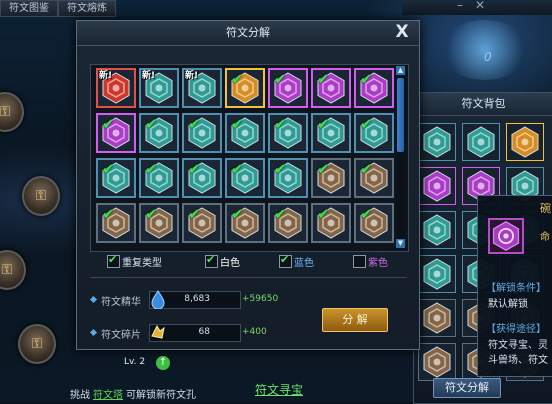 The width and height of the screenshot is (552, 404). Describe the element at coordinates (29, 8) in the screenshot. I see `tab-rune-codex: 符文图鉴` at that location.